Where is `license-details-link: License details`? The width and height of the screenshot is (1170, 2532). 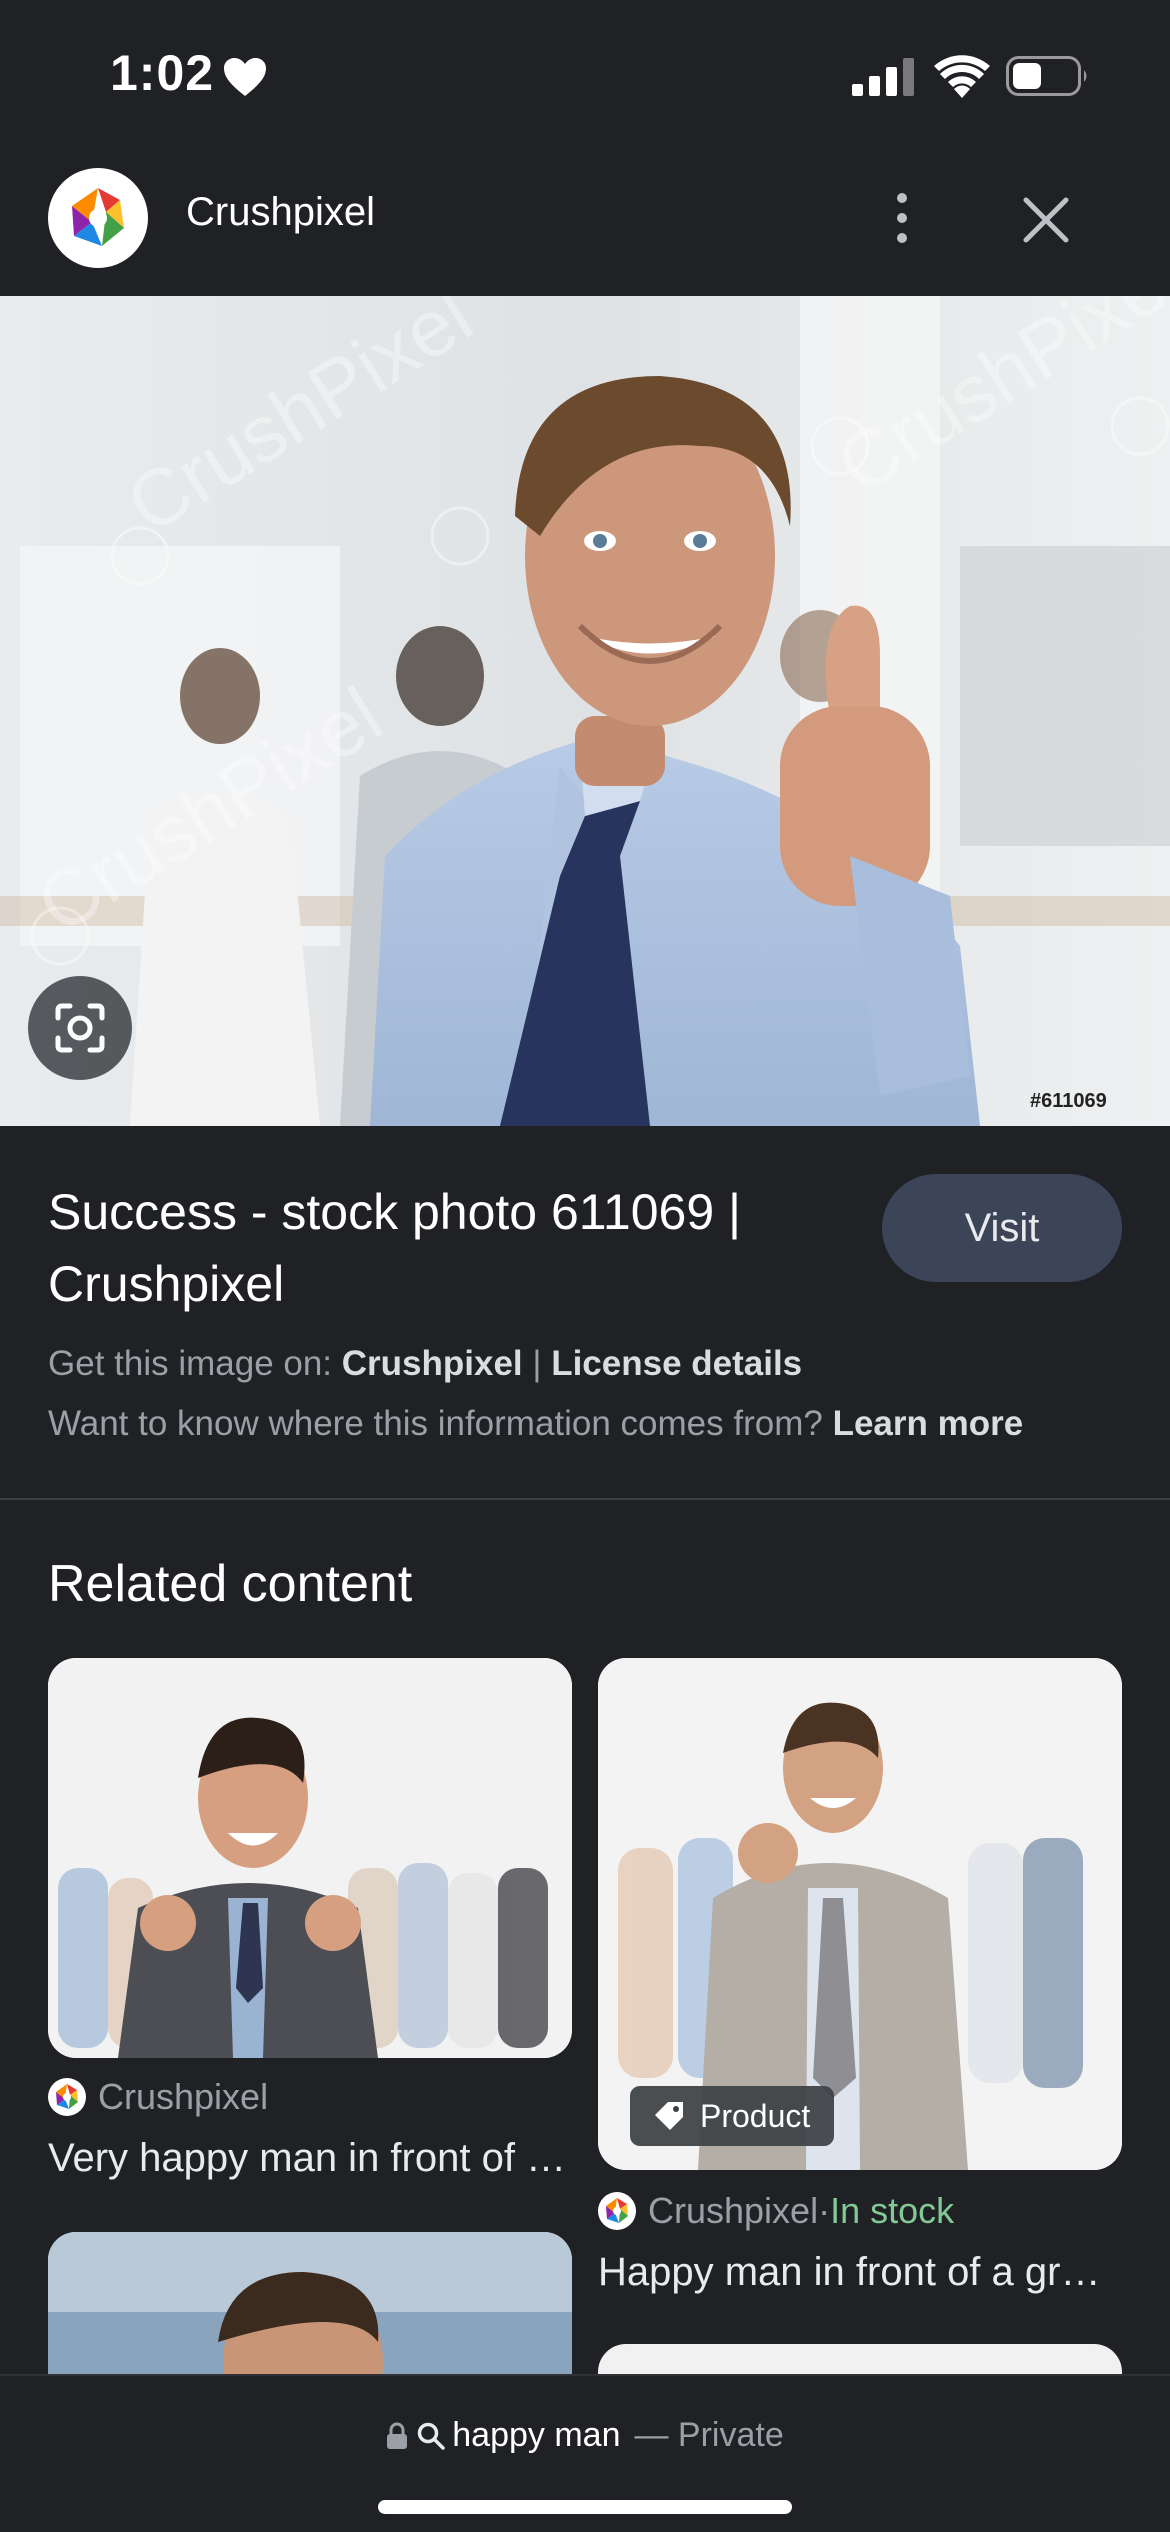
license-details-link: License details is located at coordinates (676, 1363).